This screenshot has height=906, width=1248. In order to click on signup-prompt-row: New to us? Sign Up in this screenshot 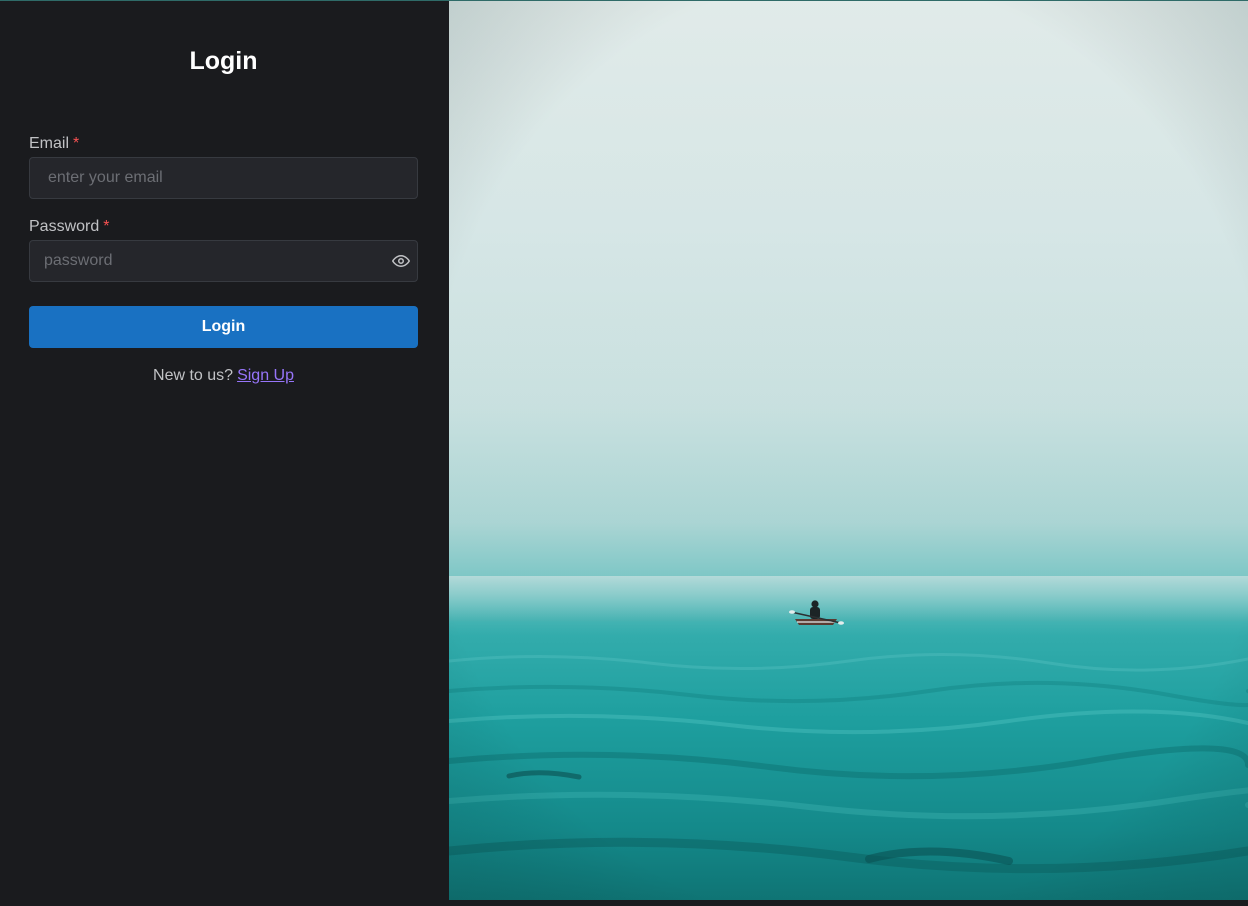, I will do `click(223, 376)`.